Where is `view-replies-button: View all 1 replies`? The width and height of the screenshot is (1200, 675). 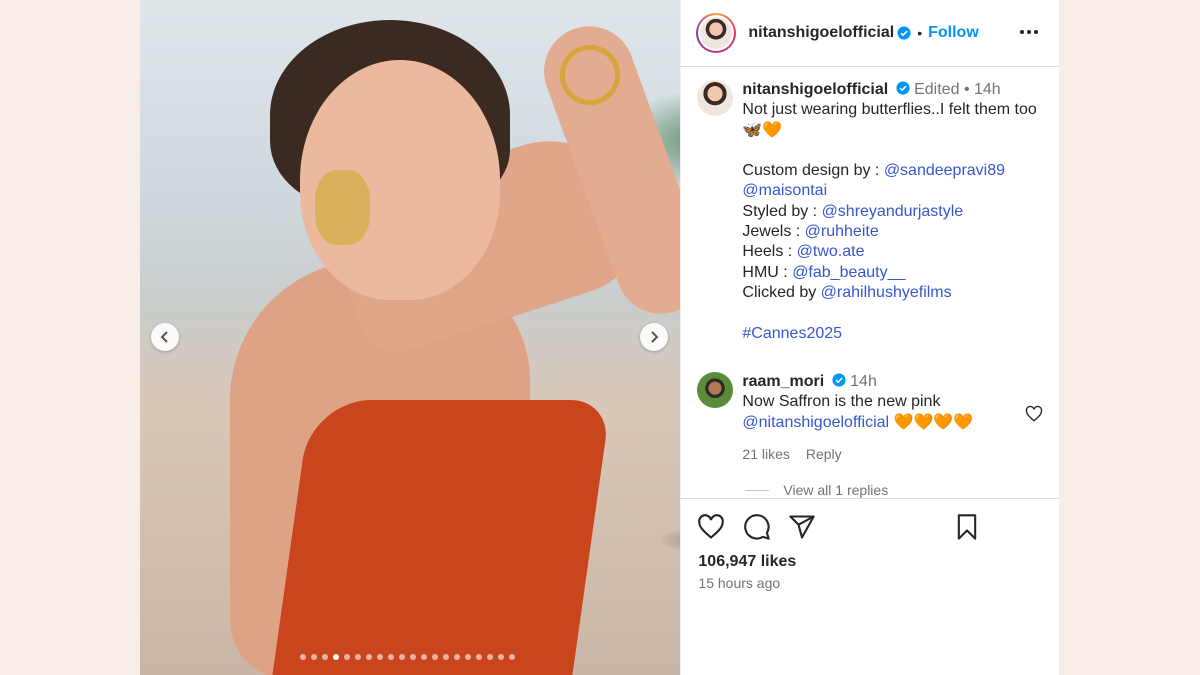 view-replies-button: View all 1 replies is located at coordinates (816, 490).